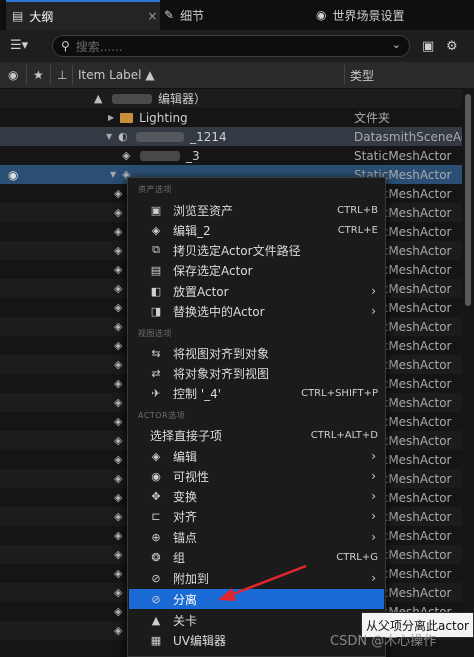 Image resolution: width=474 pixels, height=657 pixels. I want to click on menu-item: ✈ 控制 '_4' CTRL+SHIFT+P, so click(256, 393).